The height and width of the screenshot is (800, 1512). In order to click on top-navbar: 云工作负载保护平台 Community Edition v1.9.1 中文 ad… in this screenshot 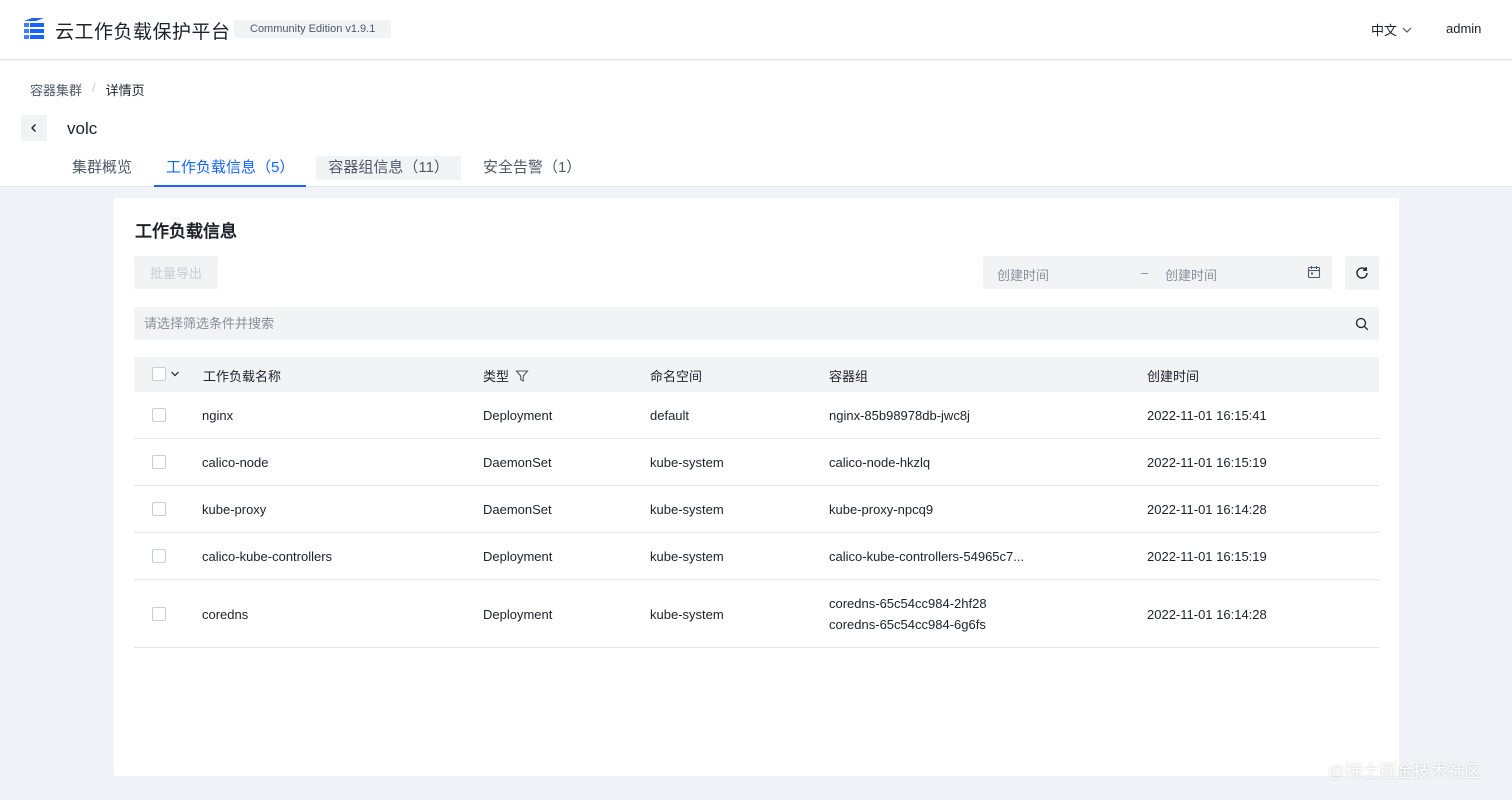, I will do `click(756, 30)`.